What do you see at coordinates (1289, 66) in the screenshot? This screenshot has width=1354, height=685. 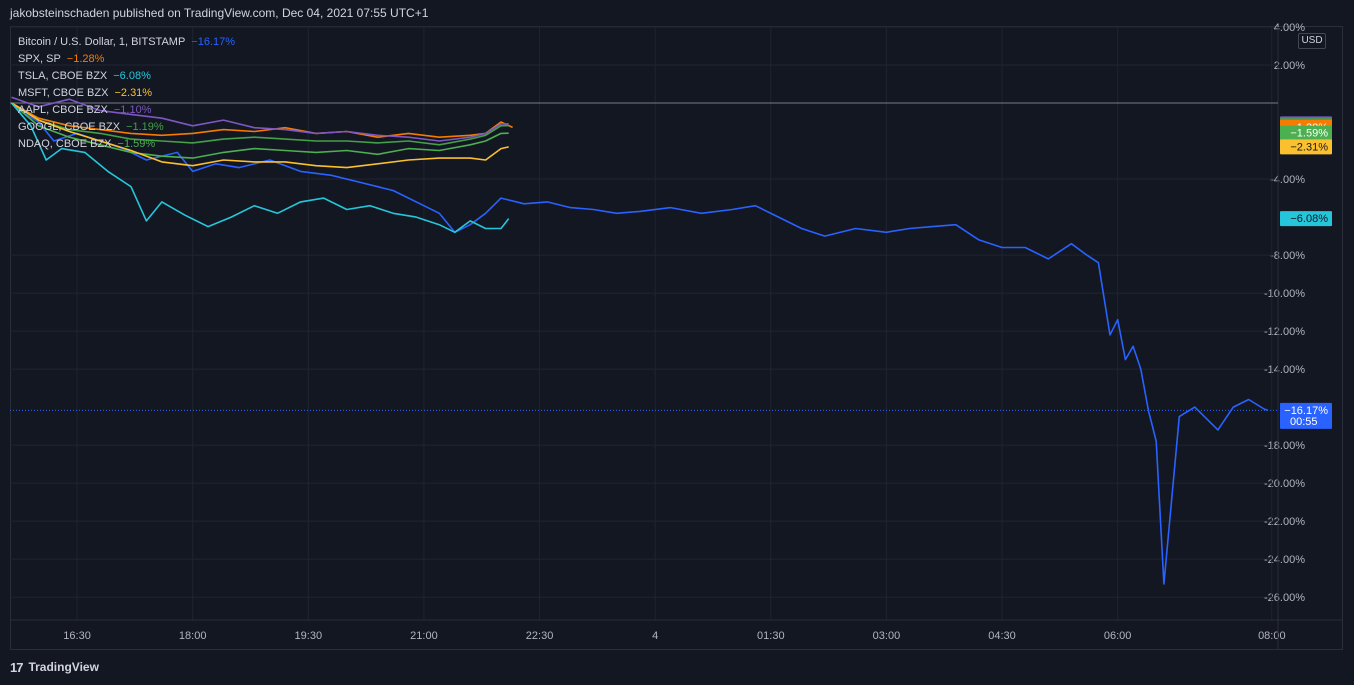 I see `y-tick-label: 2.00%` at bounding box center [1289, 66].